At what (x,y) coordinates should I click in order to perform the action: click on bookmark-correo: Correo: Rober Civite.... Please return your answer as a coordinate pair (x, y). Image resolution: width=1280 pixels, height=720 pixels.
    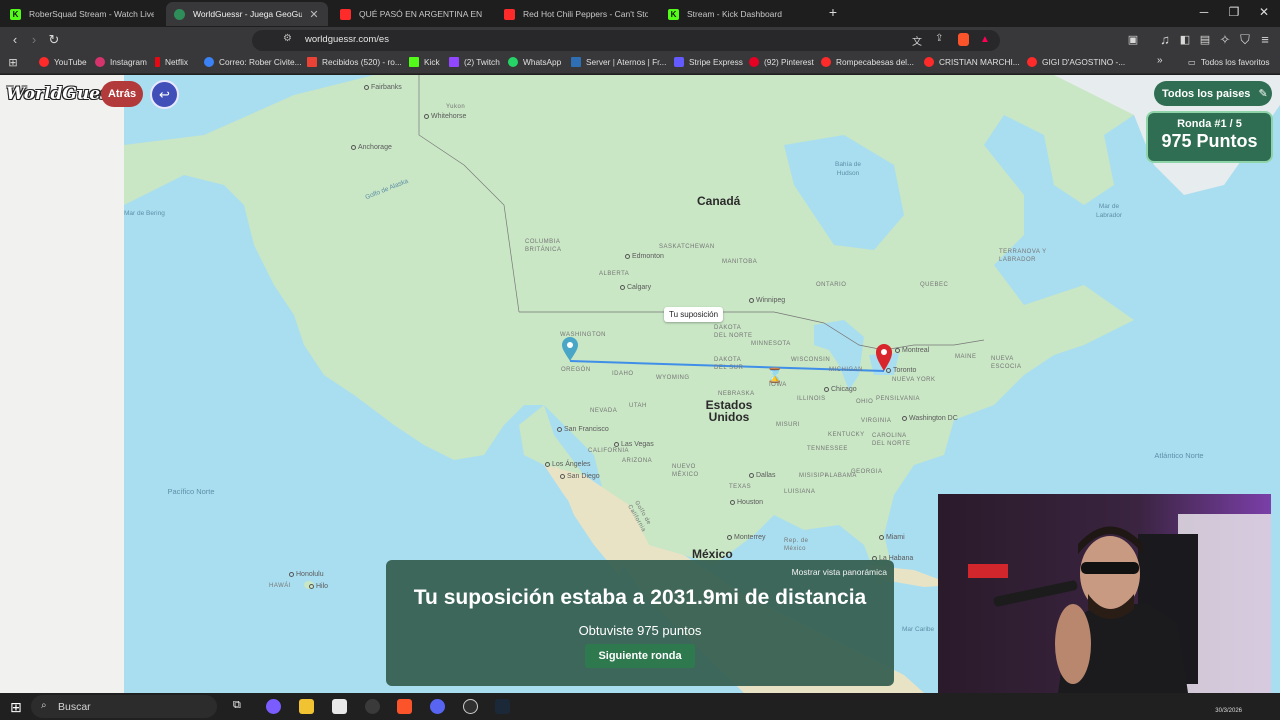
    Looking at the image, I should click on (253, 62).